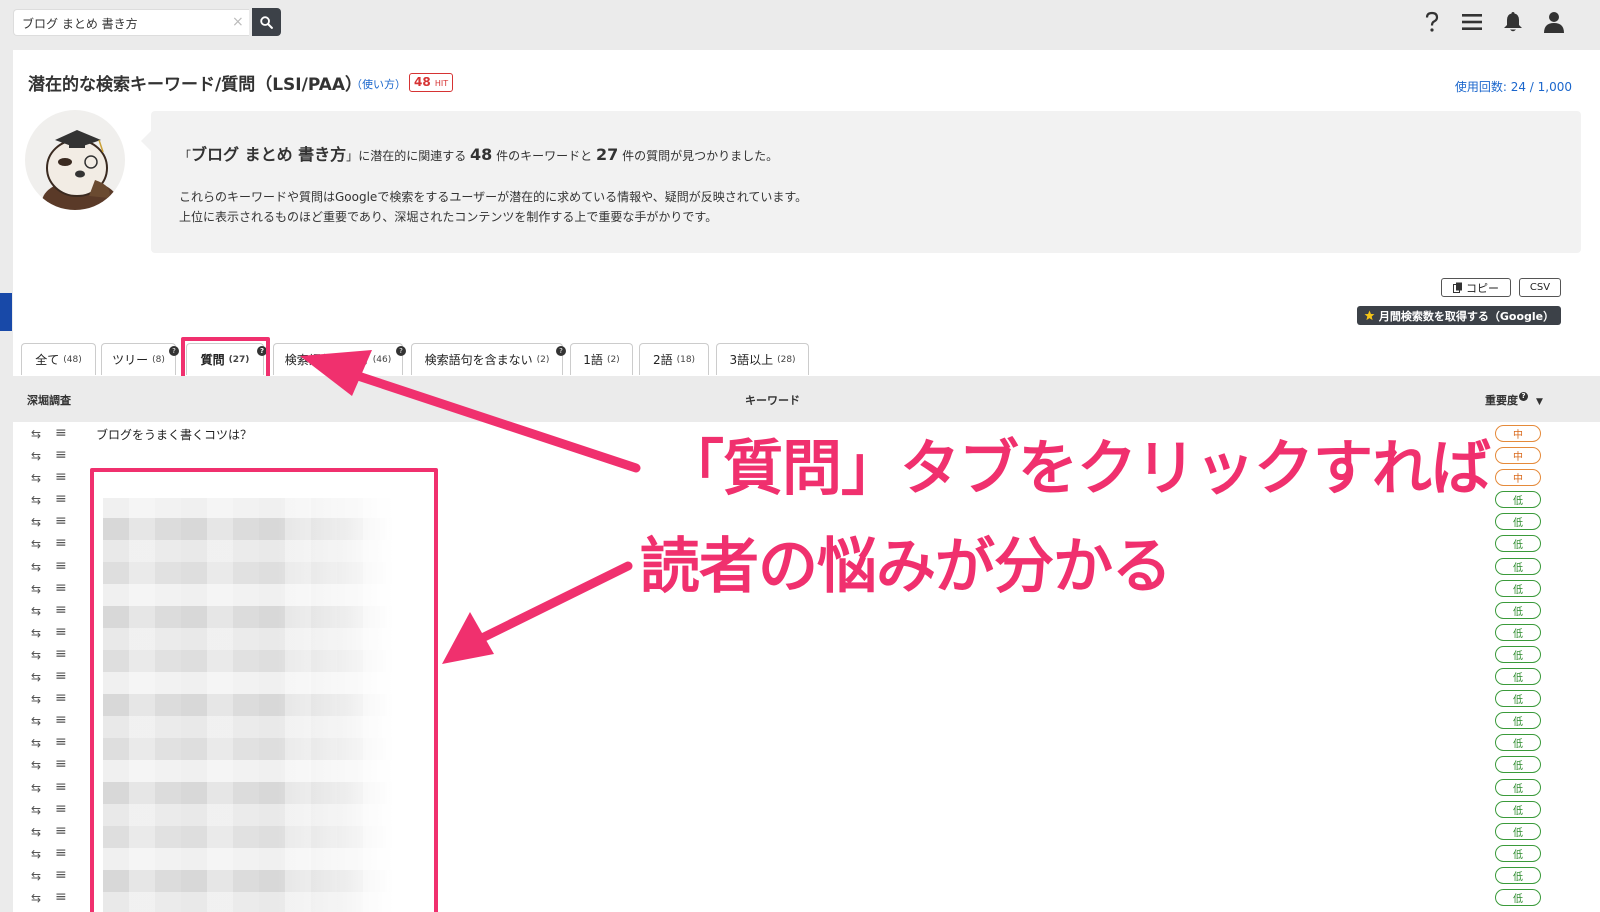 Image resolution: width=1600 pixels, height=912 pixels. Describe the element at coordinates (58, 359) in the screenshot. I see `tab-all: 全て (48)` at that location.